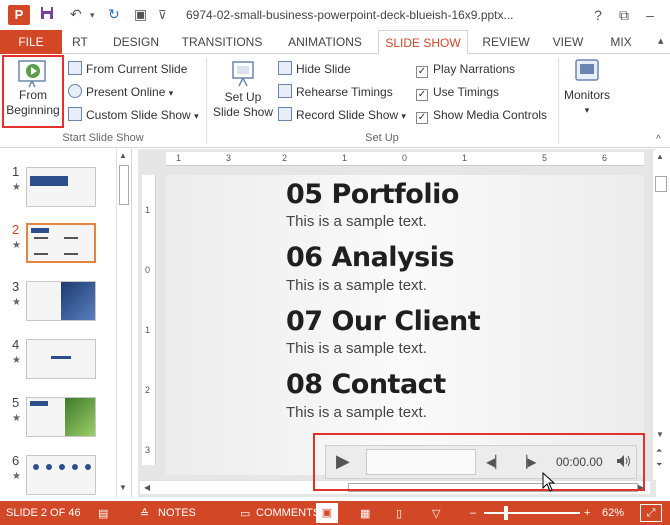 The height and width of the screenshot is (525, 670). I want to click on custom-slide-show-button: Custom Slide Show ▾, so click(133, 115).